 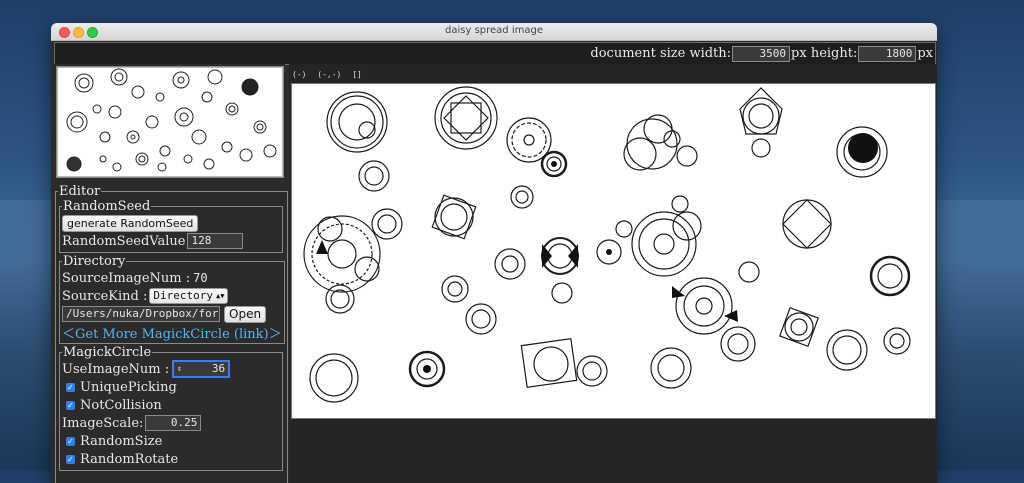 What do you see at coordinates (80, 191) in the screenshot?
I see `editor-legend: Editor` at bounding box center [80, 191].